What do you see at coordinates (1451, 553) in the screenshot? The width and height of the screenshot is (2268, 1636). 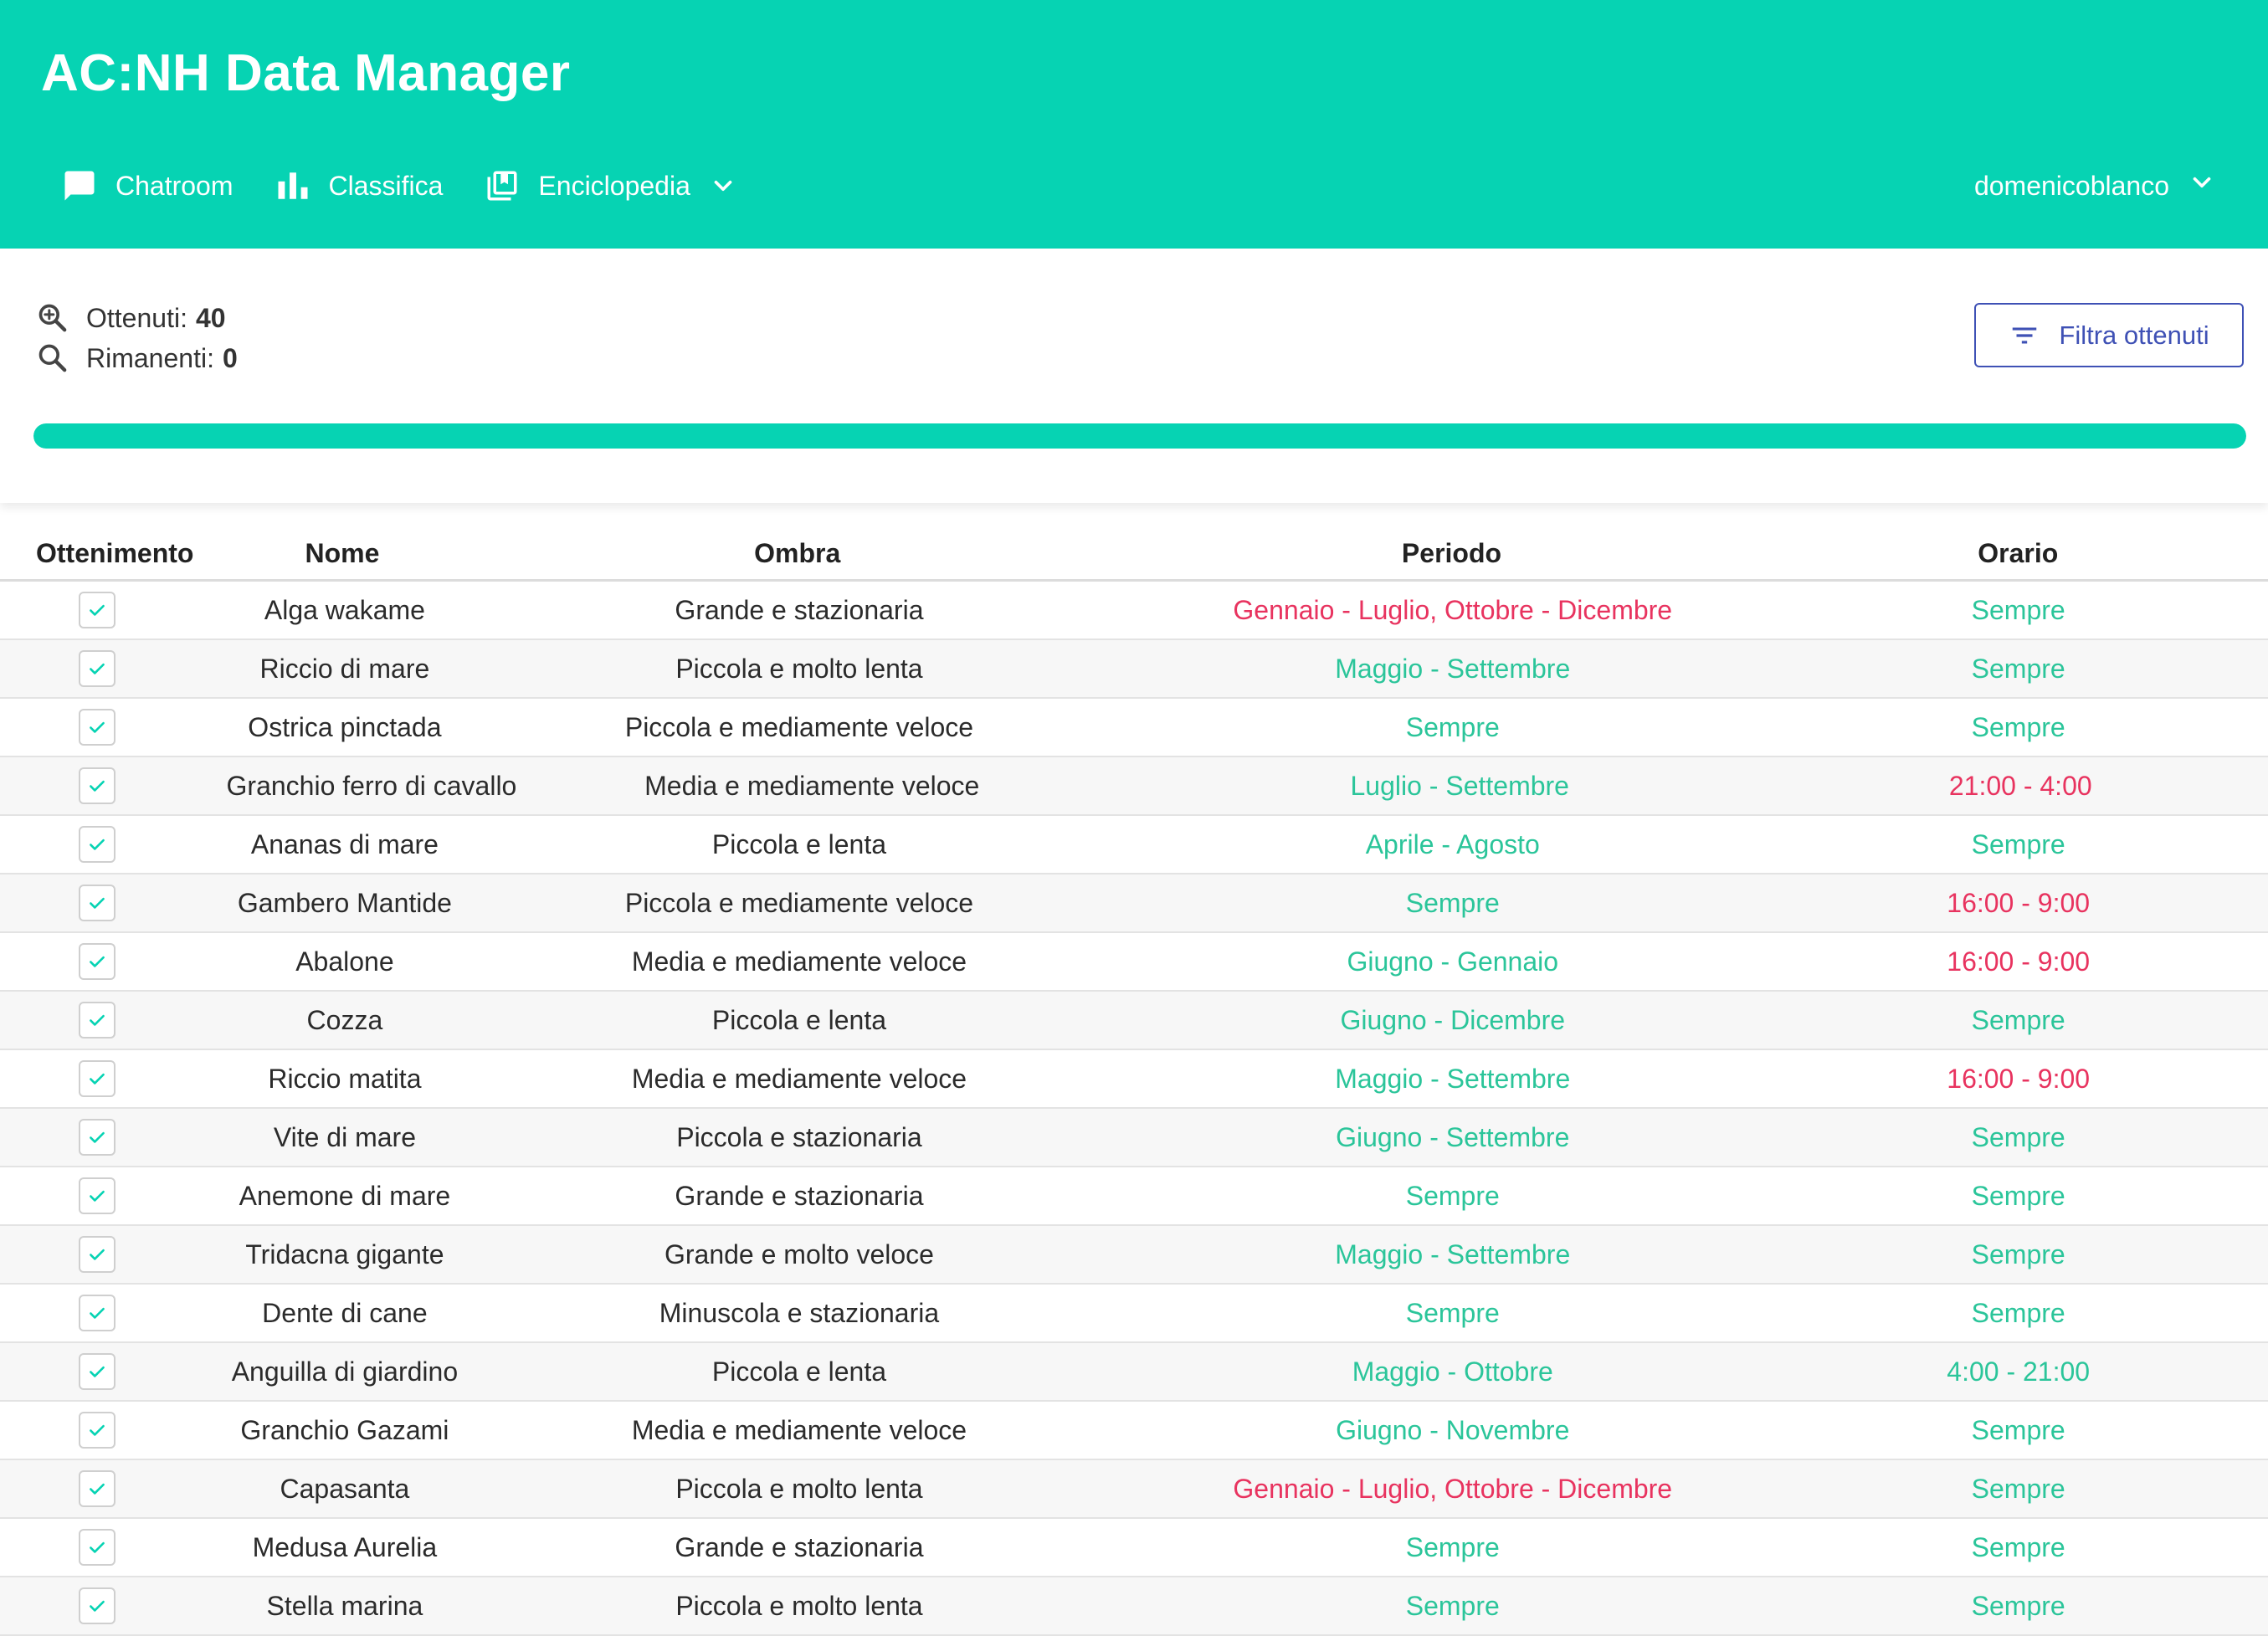 I see `column-header-periodo: Periodo` at bounding box center [1451, 553].